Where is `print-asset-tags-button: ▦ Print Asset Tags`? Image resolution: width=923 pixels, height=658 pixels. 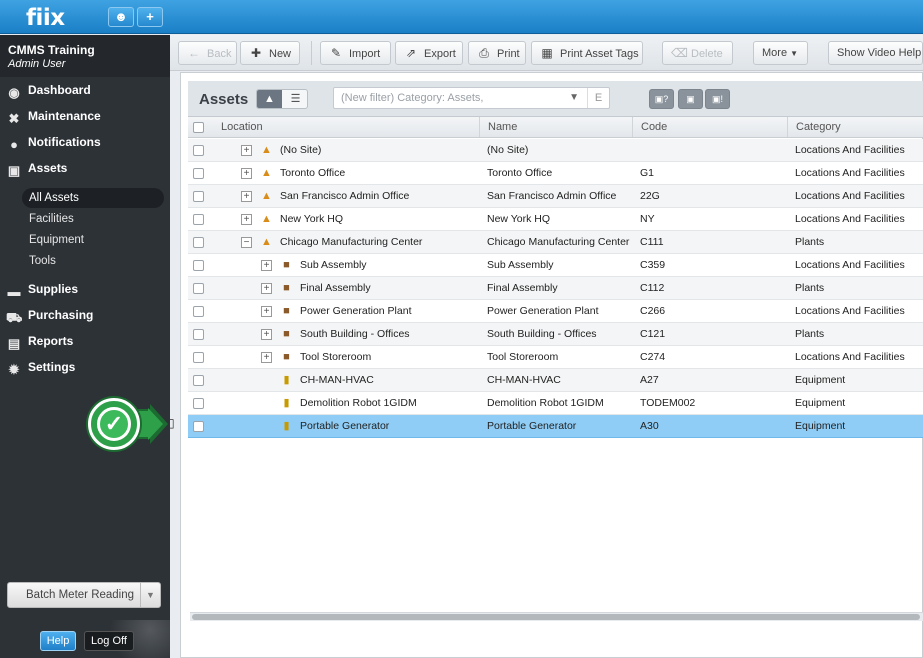
print-asset-tags-button: ▦ Print Asset Tags is located at coordinates (587, 53).